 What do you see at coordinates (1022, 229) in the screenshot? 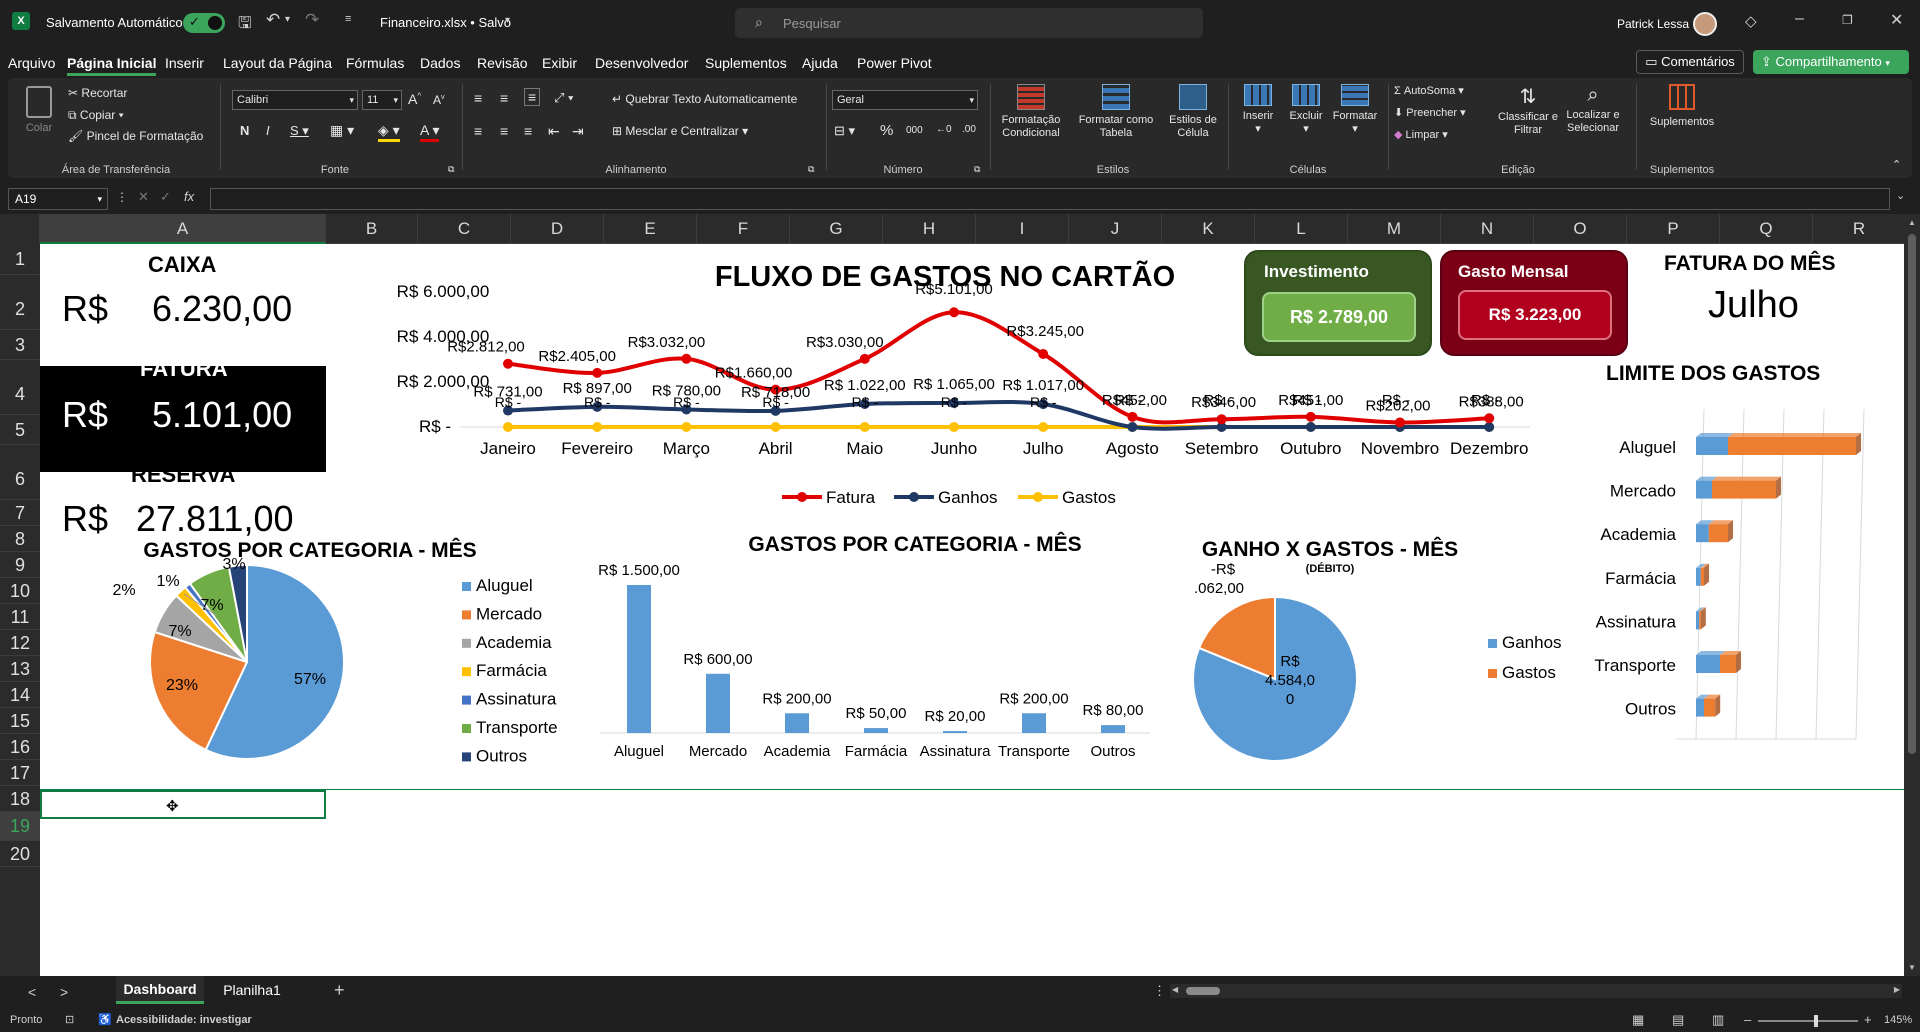
I see `column-header-i: I` at bounding box center [1022, 229].